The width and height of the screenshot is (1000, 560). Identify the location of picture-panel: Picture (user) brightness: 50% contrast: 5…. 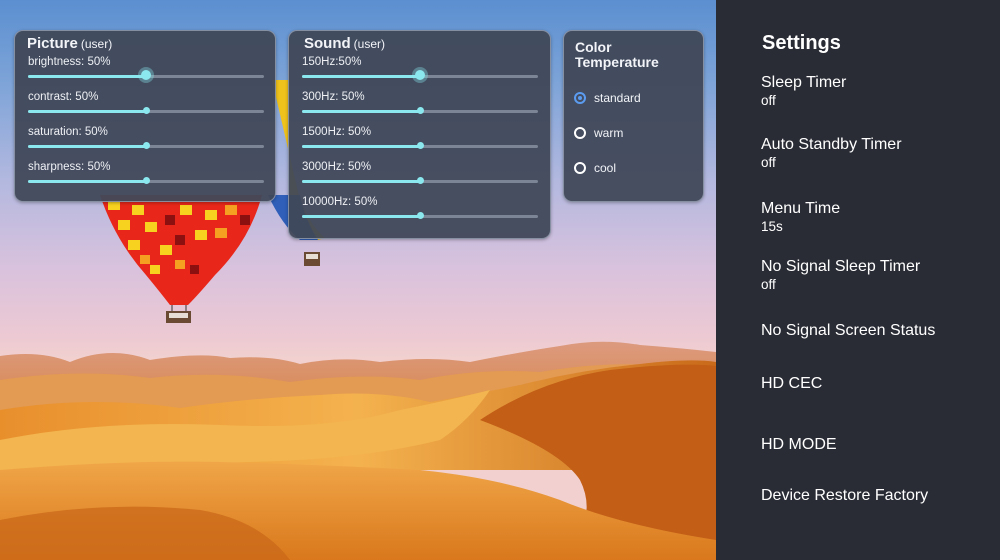
(145, 116).